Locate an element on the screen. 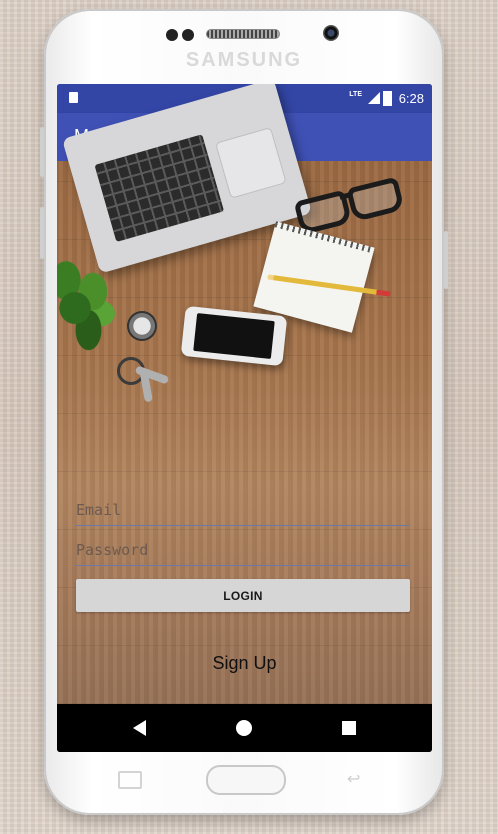  earpiece-speaker is located at coordinates (243, 34).